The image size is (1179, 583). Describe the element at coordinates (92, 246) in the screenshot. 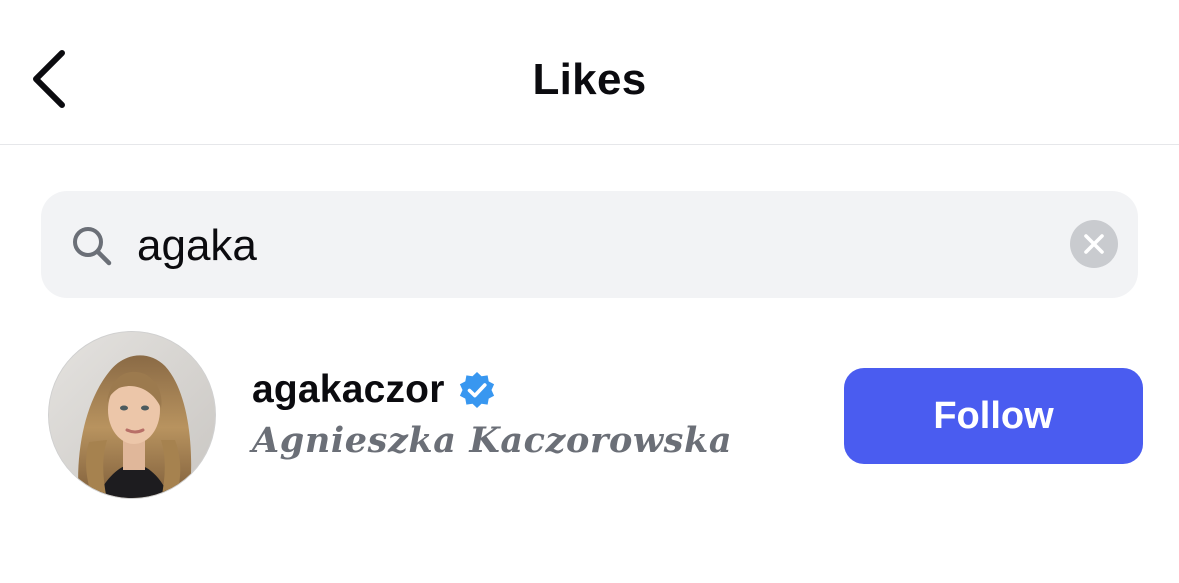

I see `search-icon` at that location.